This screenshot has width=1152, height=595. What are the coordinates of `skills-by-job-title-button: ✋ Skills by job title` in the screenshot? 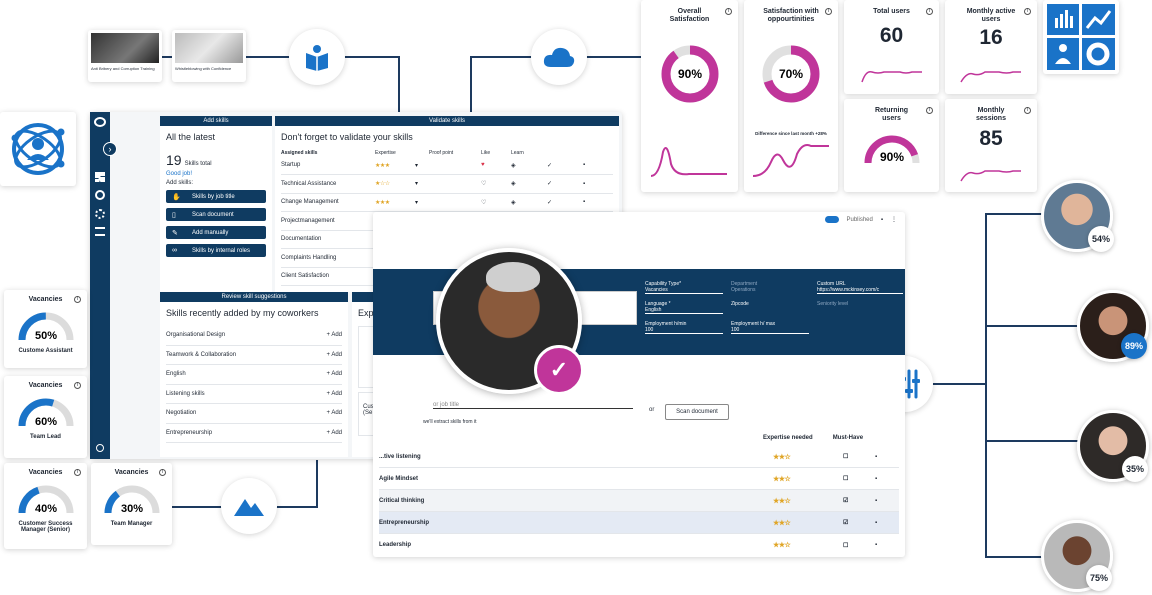 It's located at (216, 196).